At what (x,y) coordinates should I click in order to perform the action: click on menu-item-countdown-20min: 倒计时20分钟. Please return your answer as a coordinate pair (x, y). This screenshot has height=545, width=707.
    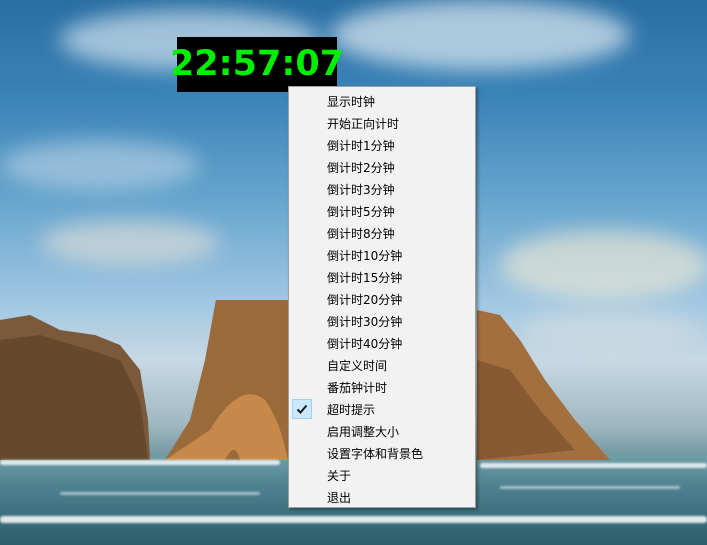
    Looking at the image, I should click on (382, 299).